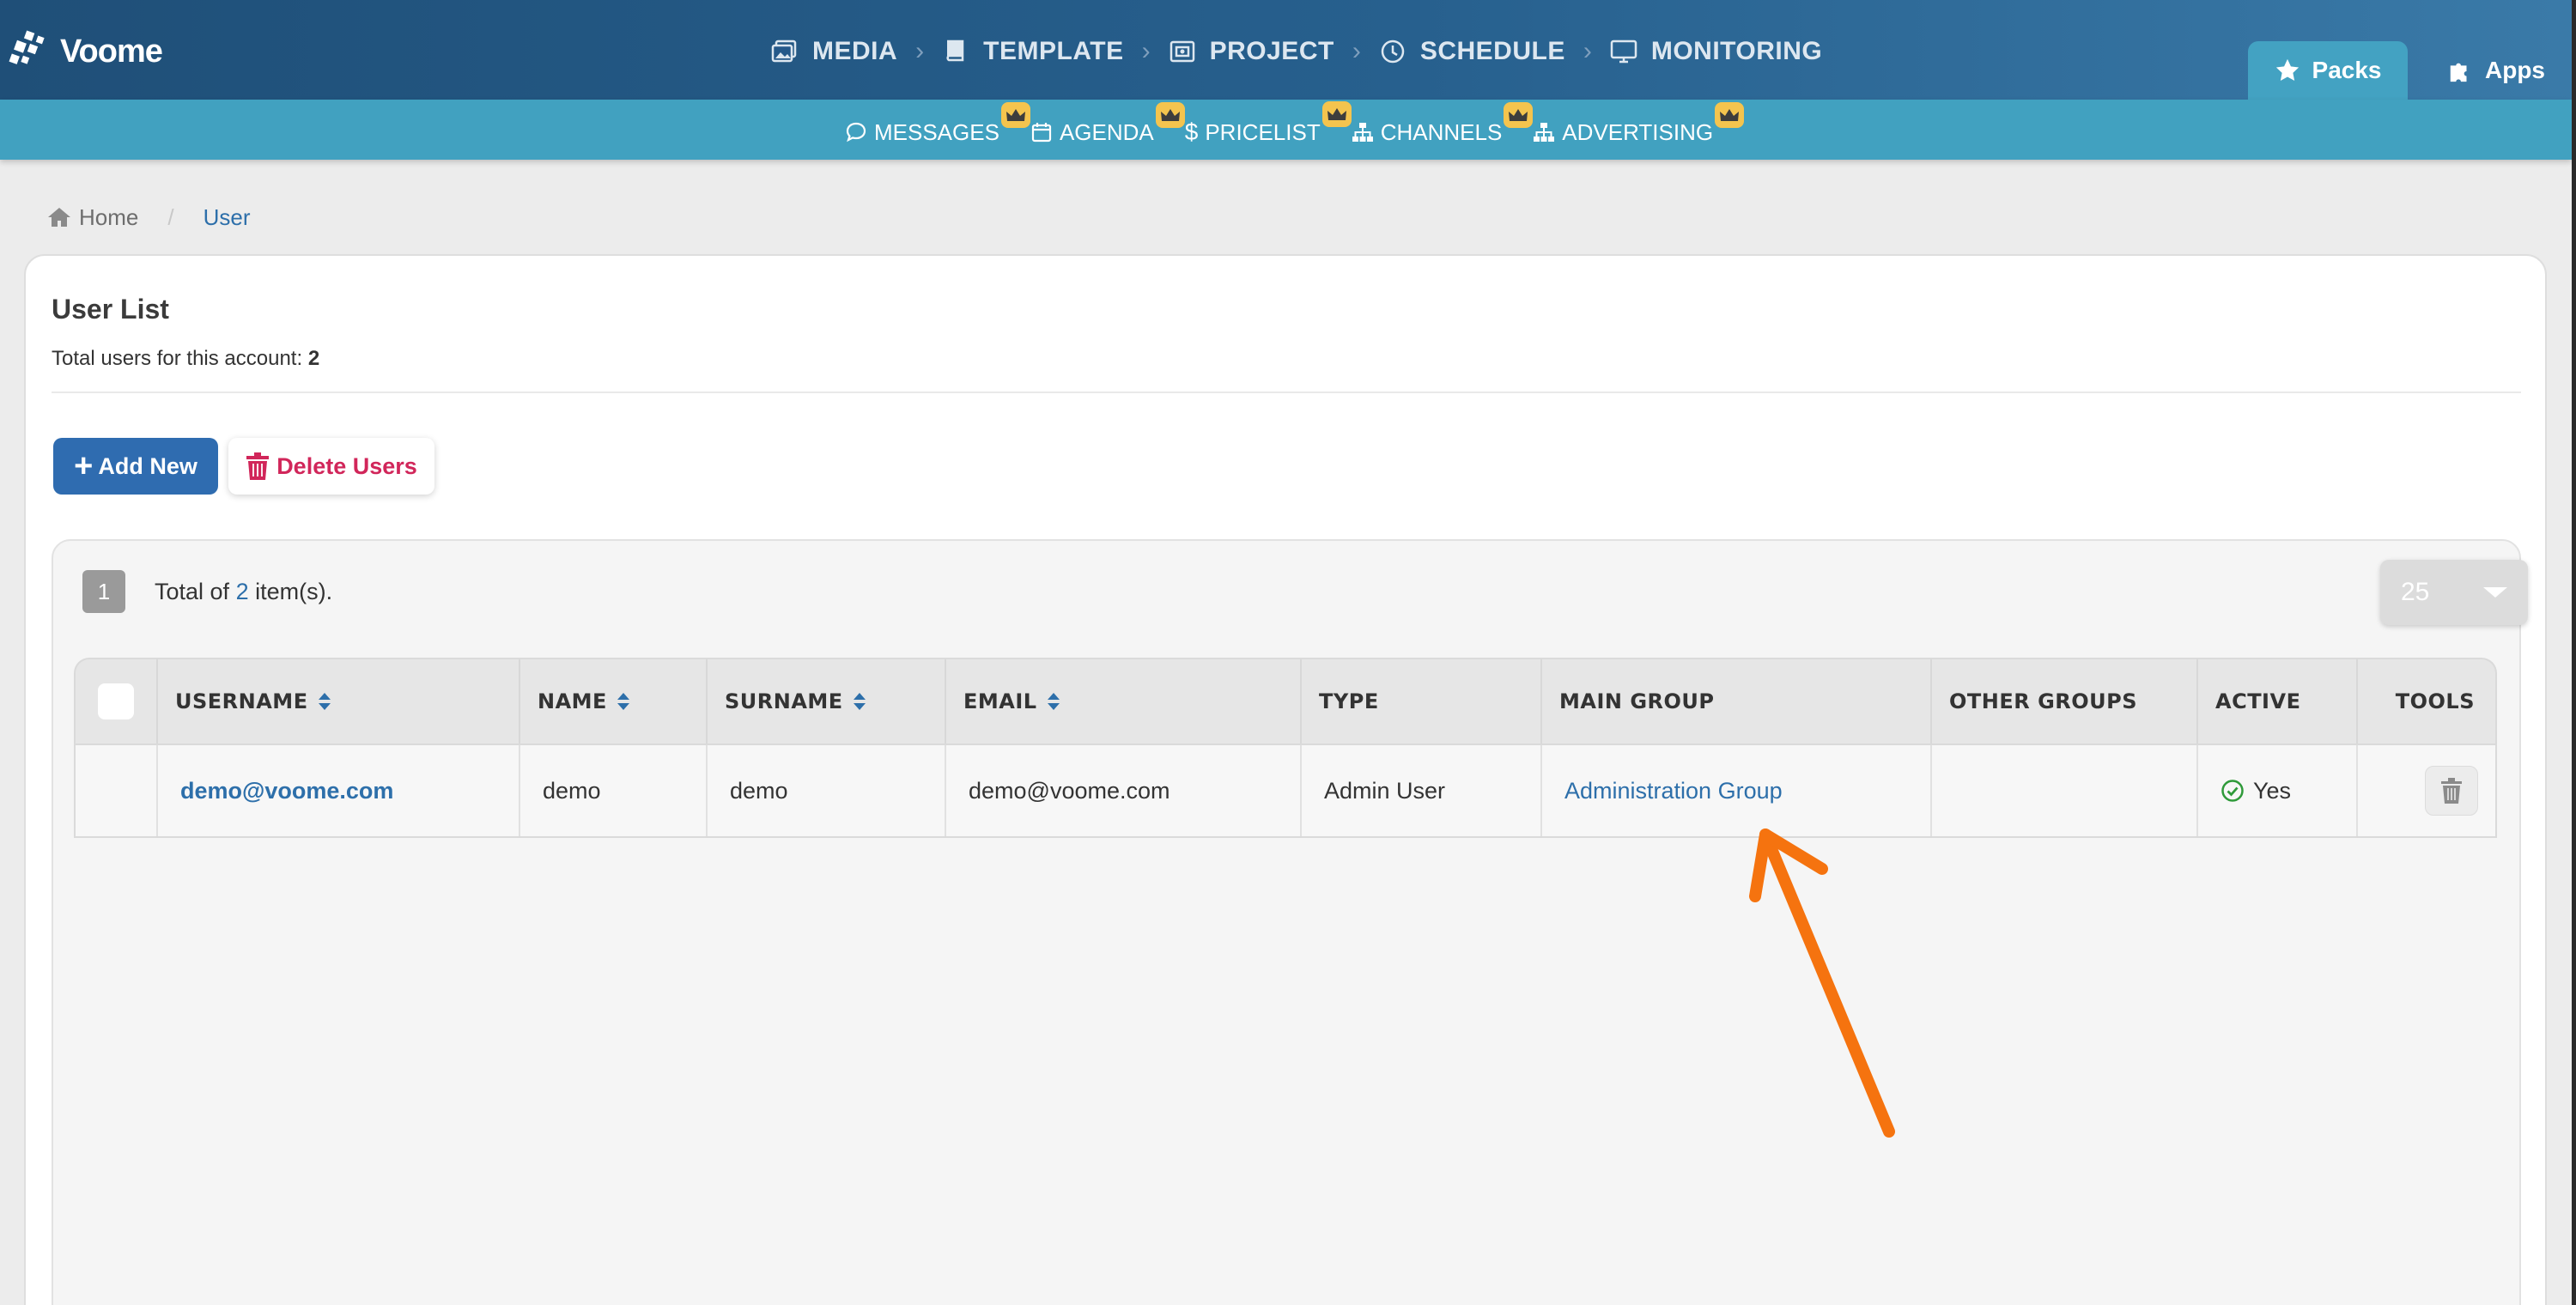  What do you see at coordinates (59, 217) in the screenshot?
I see `home-icon` at bounding box center [59, 217].